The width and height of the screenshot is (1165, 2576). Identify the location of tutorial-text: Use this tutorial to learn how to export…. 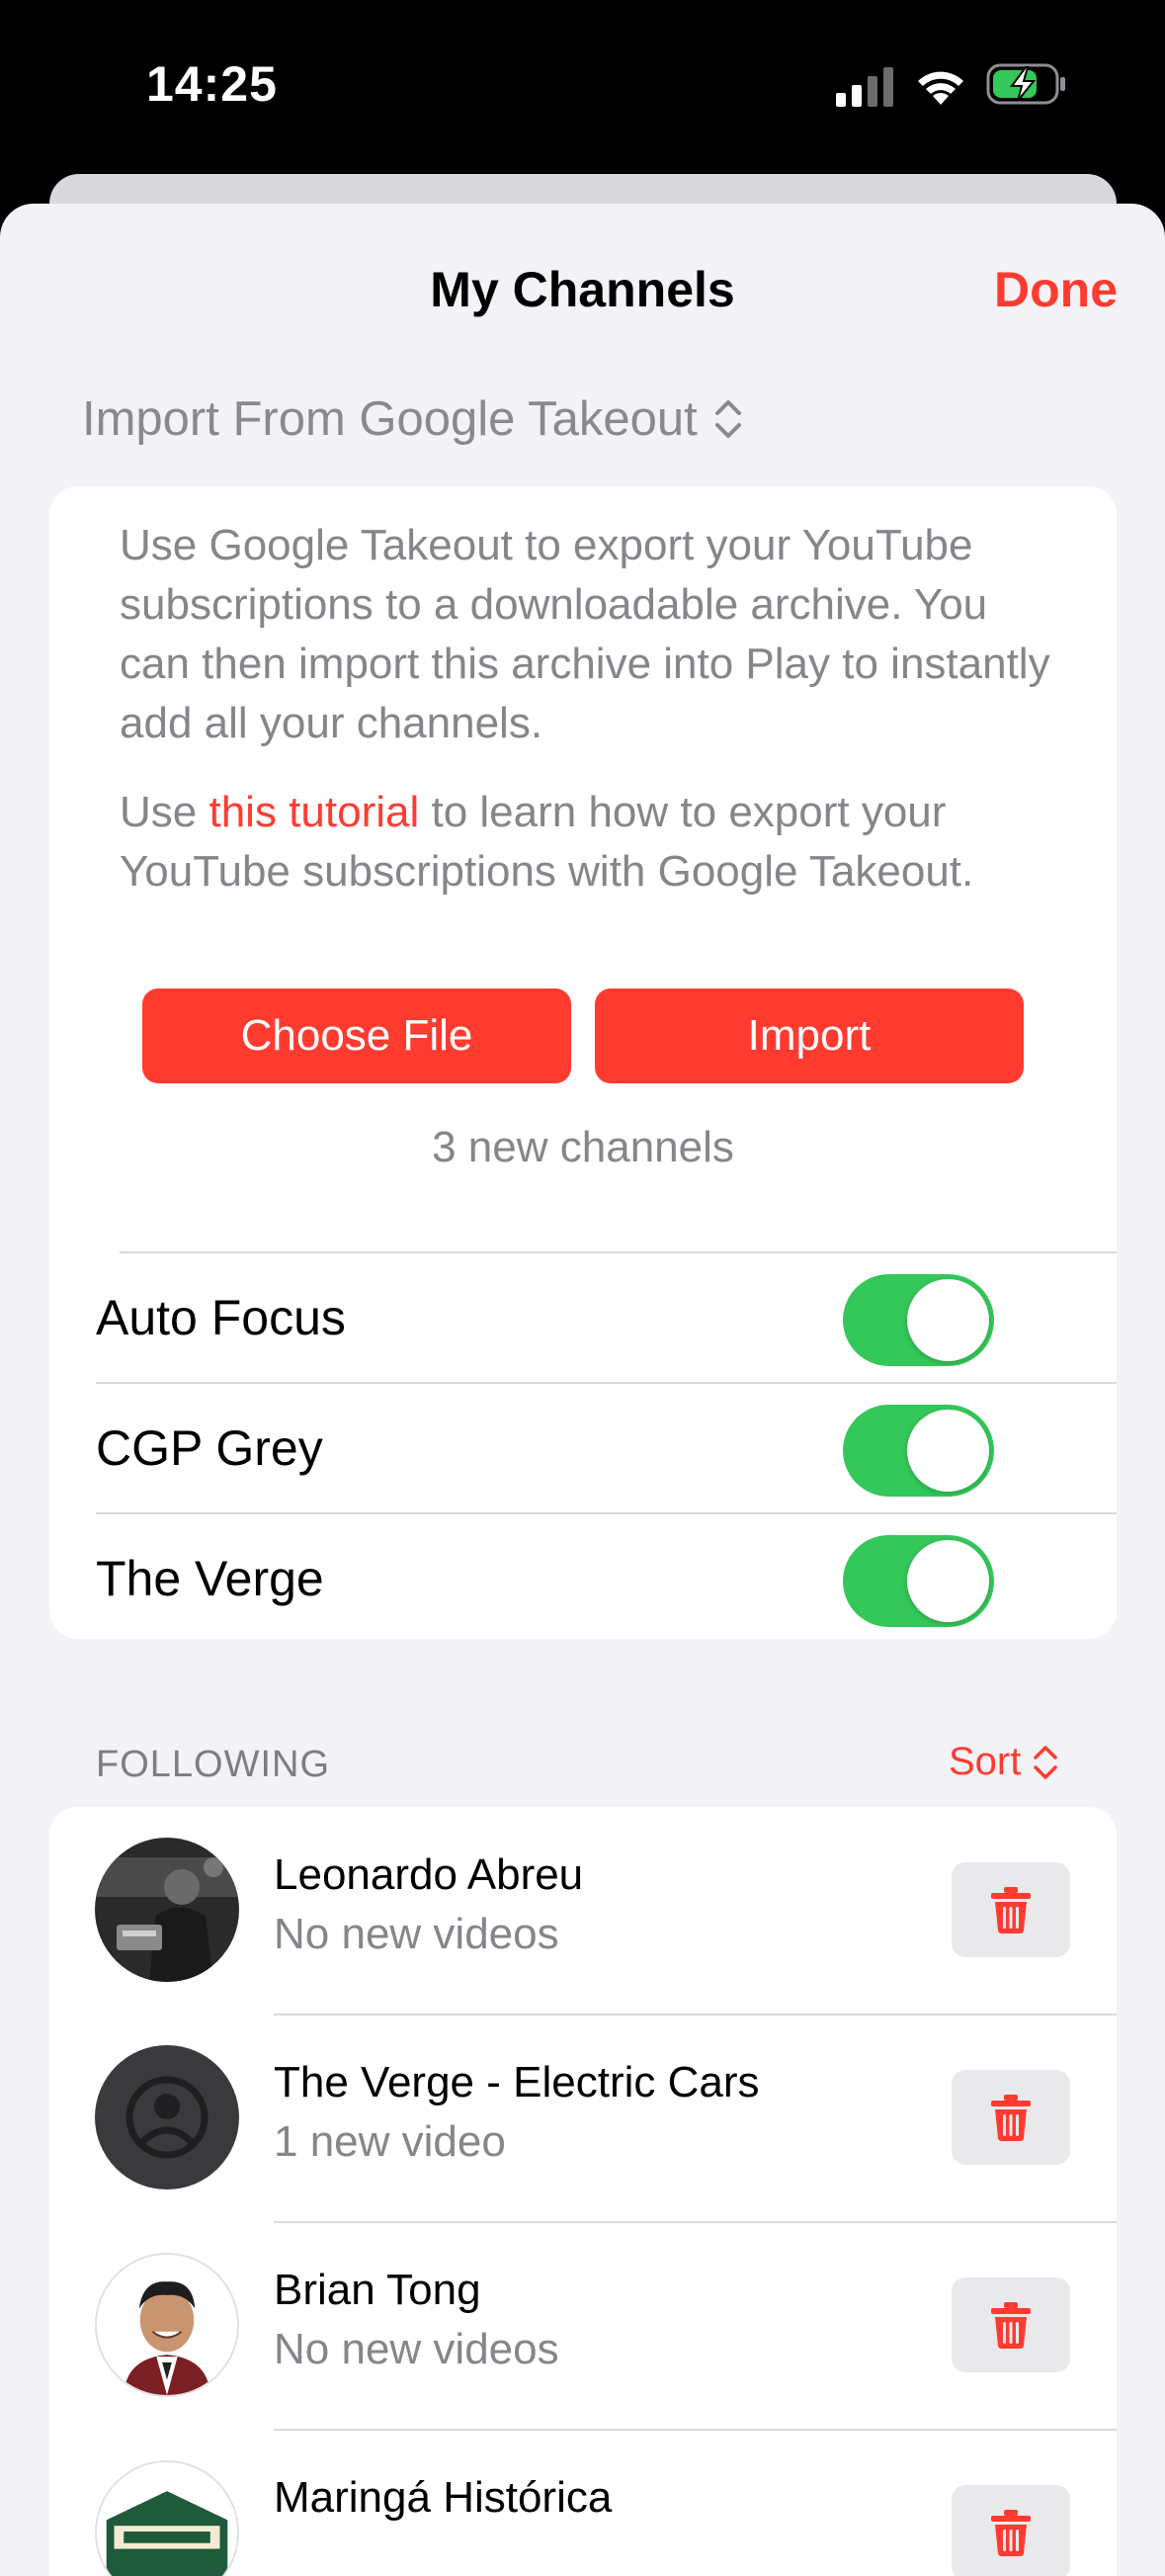
(594, 842).